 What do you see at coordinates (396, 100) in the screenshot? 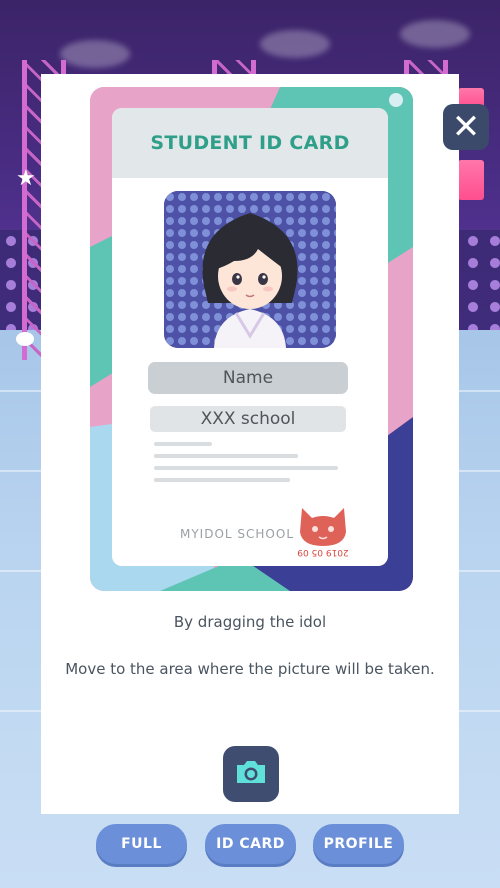
I see `card-corner-dot` at bounding box center [396, 100].